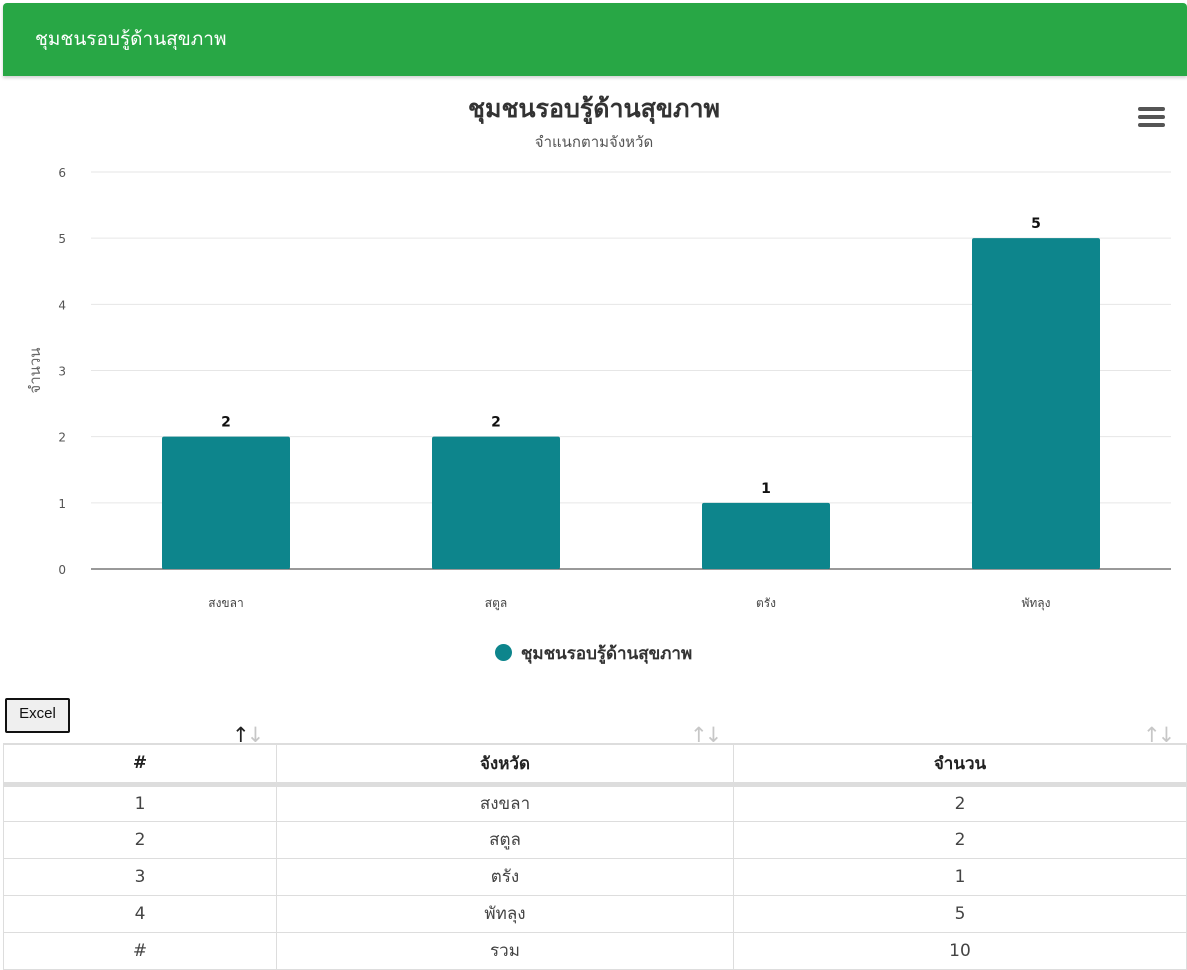 The width and height of the screenshot is (1187, 970). What do you see at coordinates (505, 802) in the screenshot?
I see `table-cell: สงขลา` at bounding box center [505, 802].